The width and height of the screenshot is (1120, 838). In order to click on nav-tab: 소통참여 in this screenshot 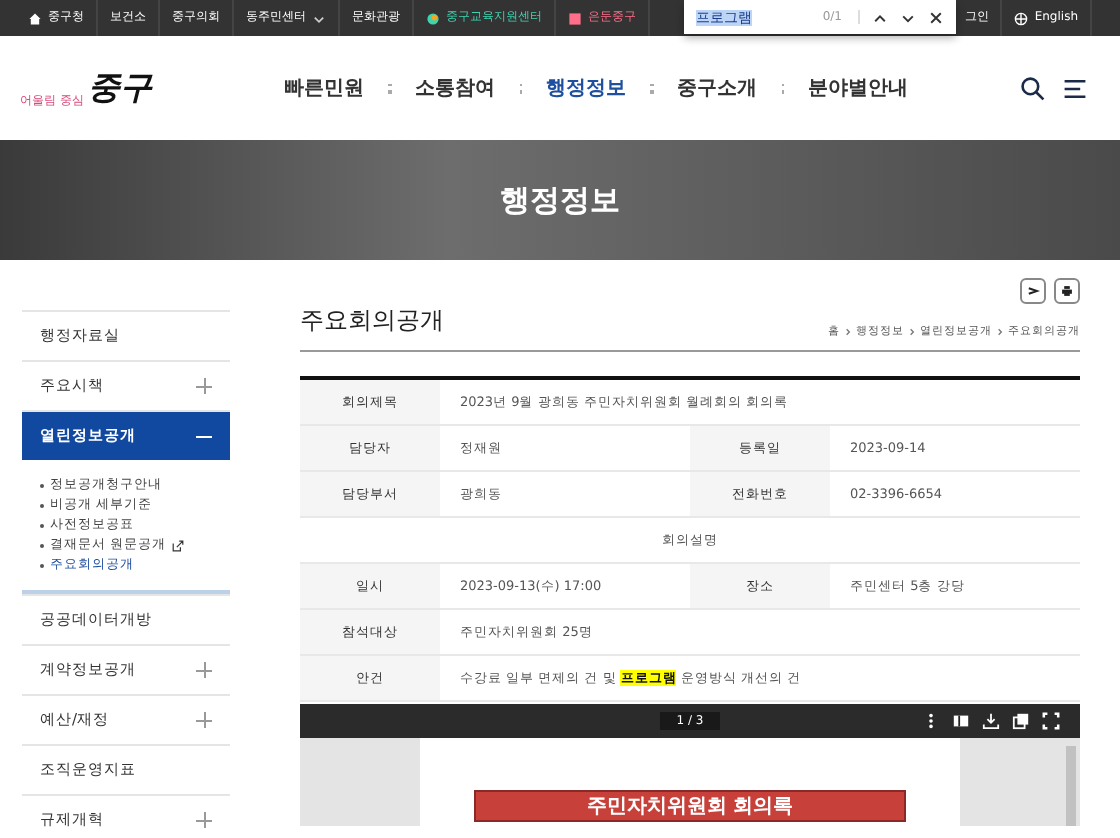, I will do `click(455, 88)`.